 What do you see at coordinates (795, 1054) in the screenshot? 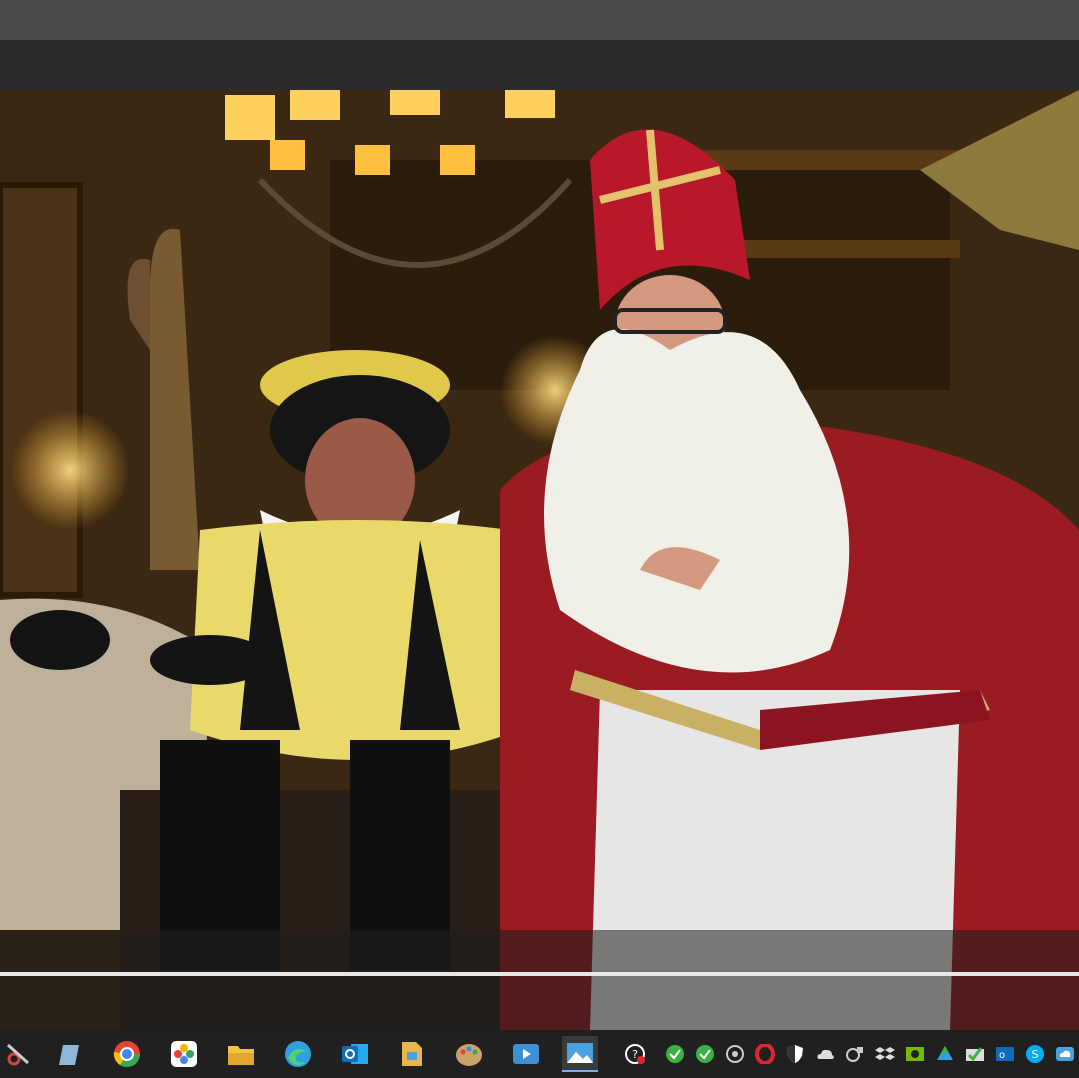
I see `security-shield-icon` at bounding box center [795, 1054].